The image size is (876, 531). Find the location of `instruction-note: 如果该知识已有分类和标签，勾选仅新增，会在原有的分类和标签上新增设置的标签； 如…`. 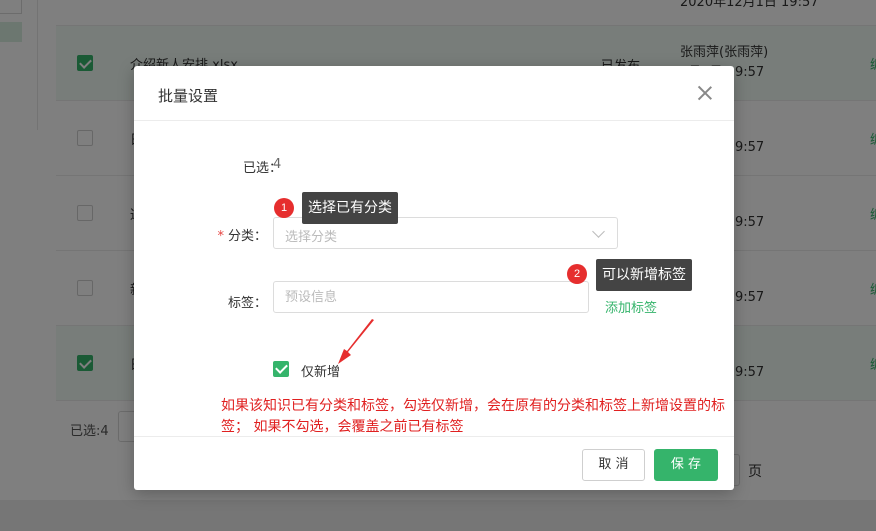

instruction-note: 如果该知识已有分类和标签，勾选仅新增，会在原有的分类和标签上新增设置的标签； 如… is located at coordinates (473, 416).